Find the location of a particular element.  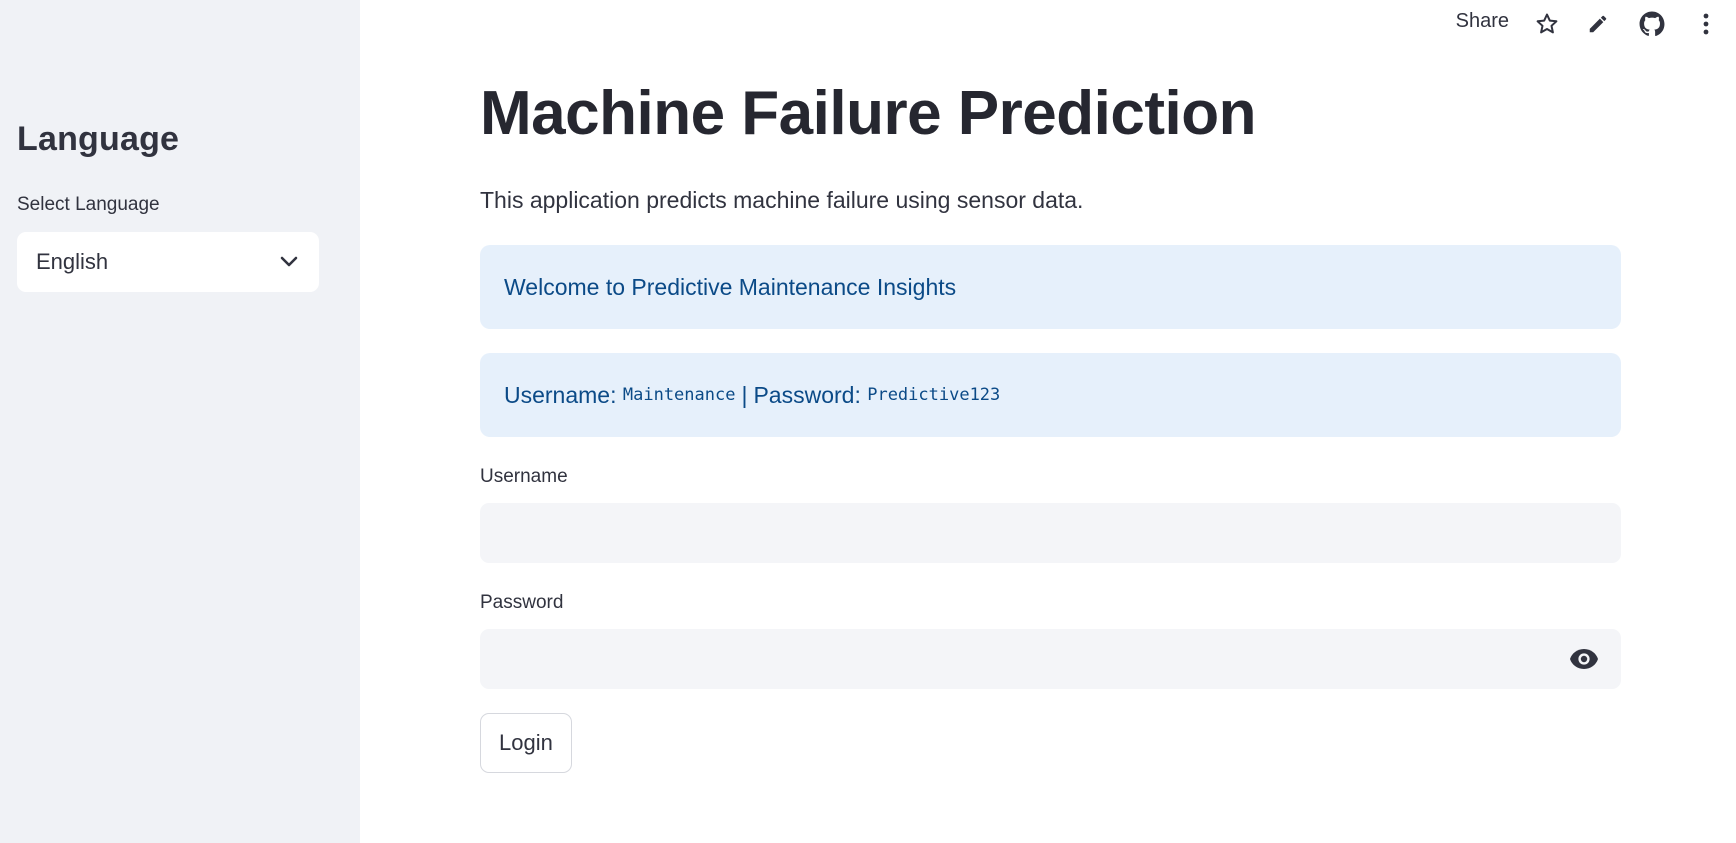

page-title: Machine Failure Prediction is located at coordinates (868, 113).